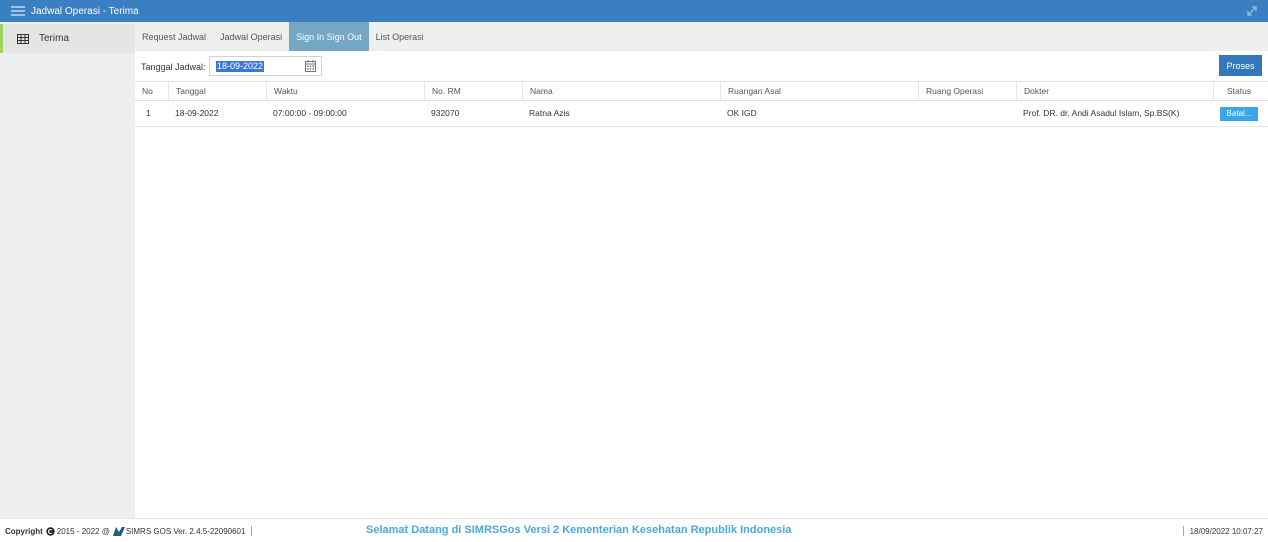 This screenshot has height=542, width=1268. Describe the element at coordinates (23, 38) in the screenshot. I see `table-icon` at that location.